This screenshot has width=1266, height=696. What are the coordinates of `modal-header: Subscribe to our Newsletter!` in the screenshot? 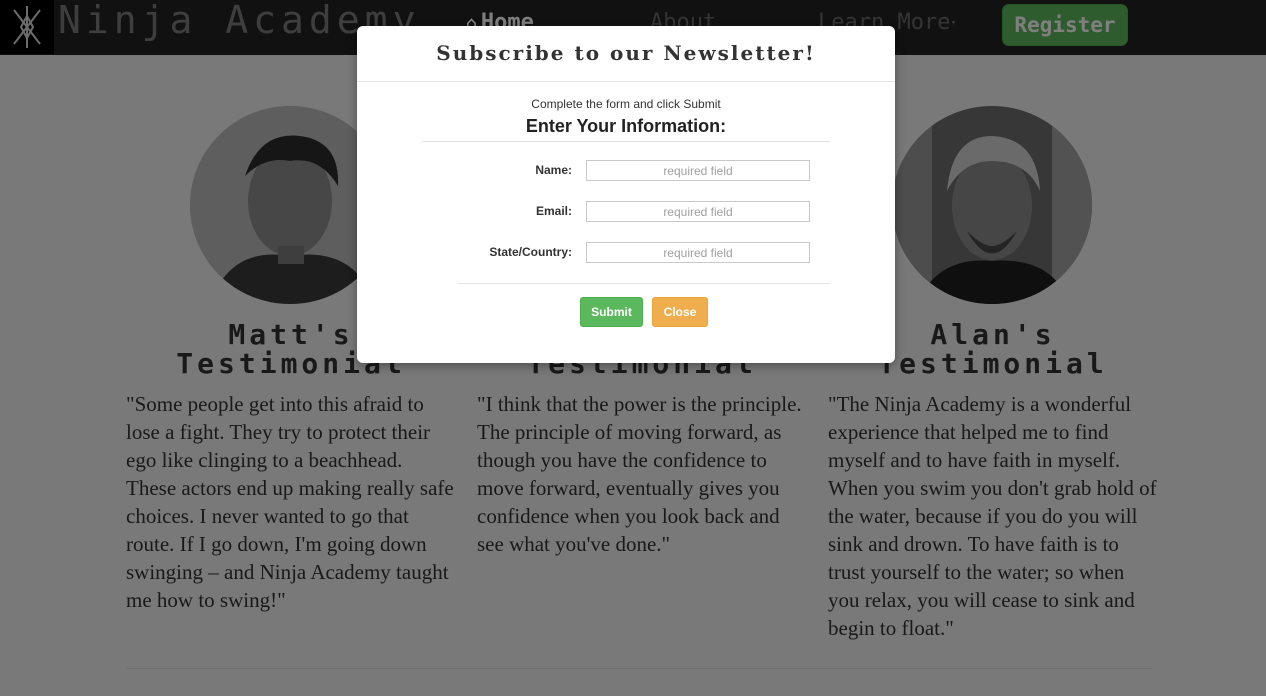 It's located at (626, 54).